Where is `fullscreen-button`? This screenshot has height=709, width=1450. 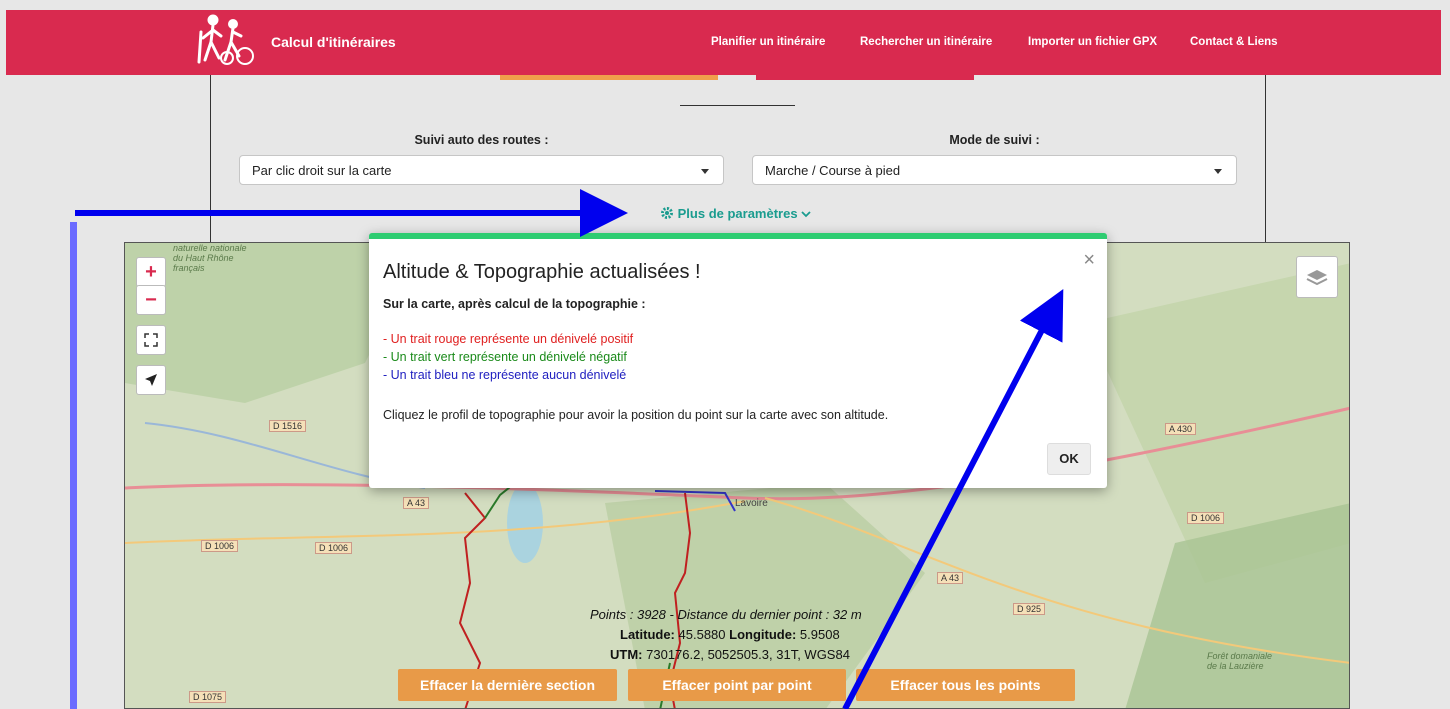 fullscreen-button is located at coordinates (151, 340).